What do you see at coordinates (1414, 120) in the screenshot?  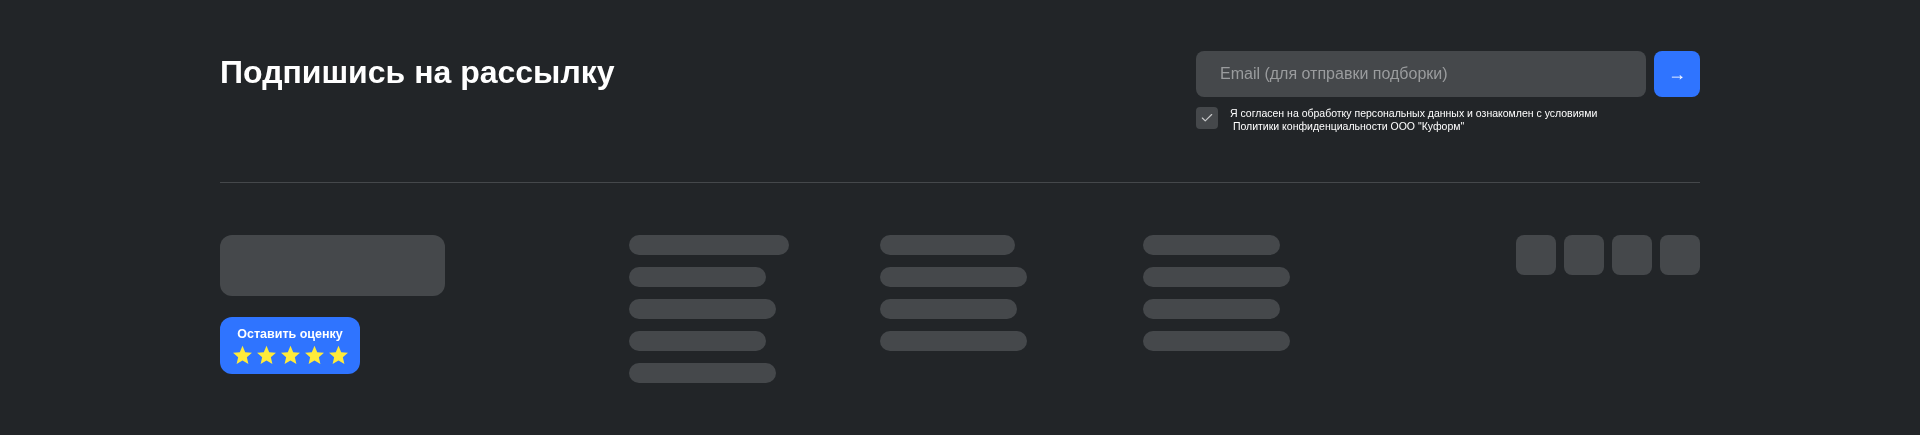 I see `consent-text: Я согласен на обработку персональных данных и ознакомлен с условиями Политики конфиденциальности ООО "Куформ"` at bounding box center [1414, 120].